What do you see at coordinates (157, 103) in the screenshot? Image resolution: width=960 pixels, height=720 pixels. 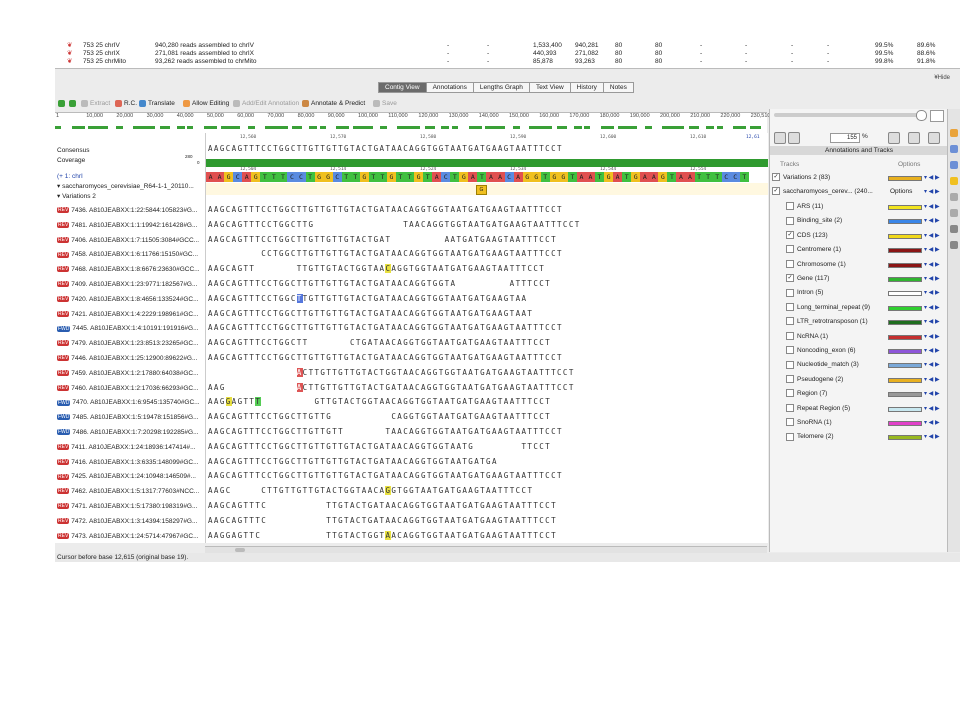 I see `translate-button: Translate` at bounding box center [157, 103].